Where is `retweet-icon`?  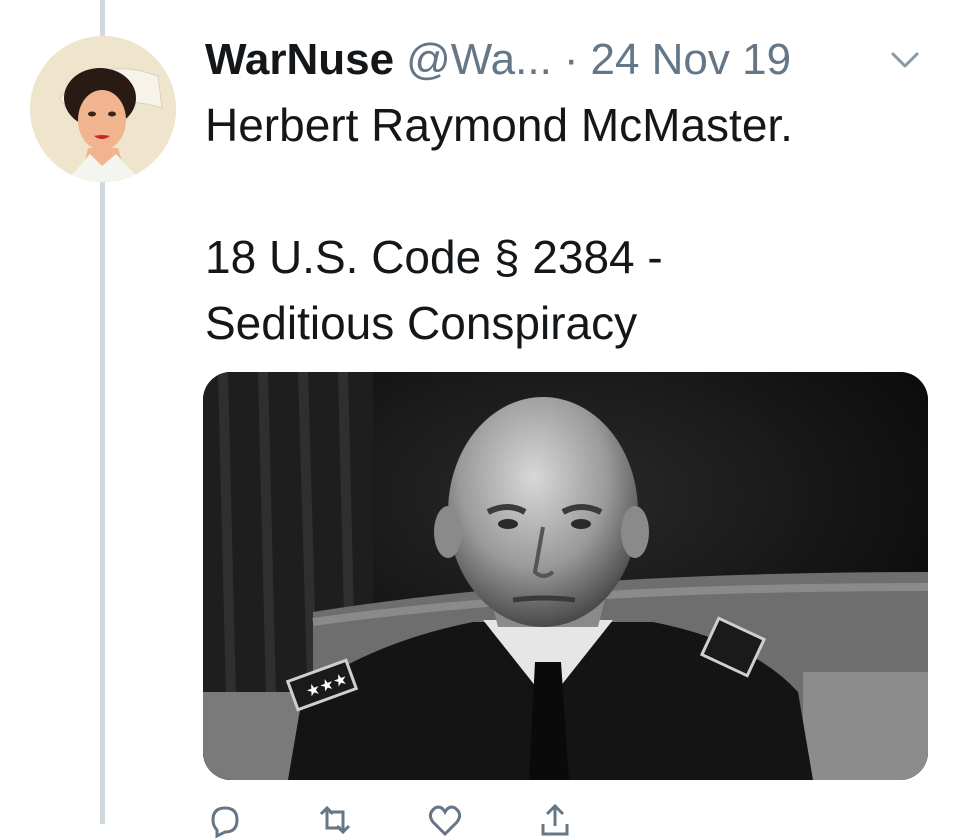
retweet-icon is located at coordinates (335, 820).